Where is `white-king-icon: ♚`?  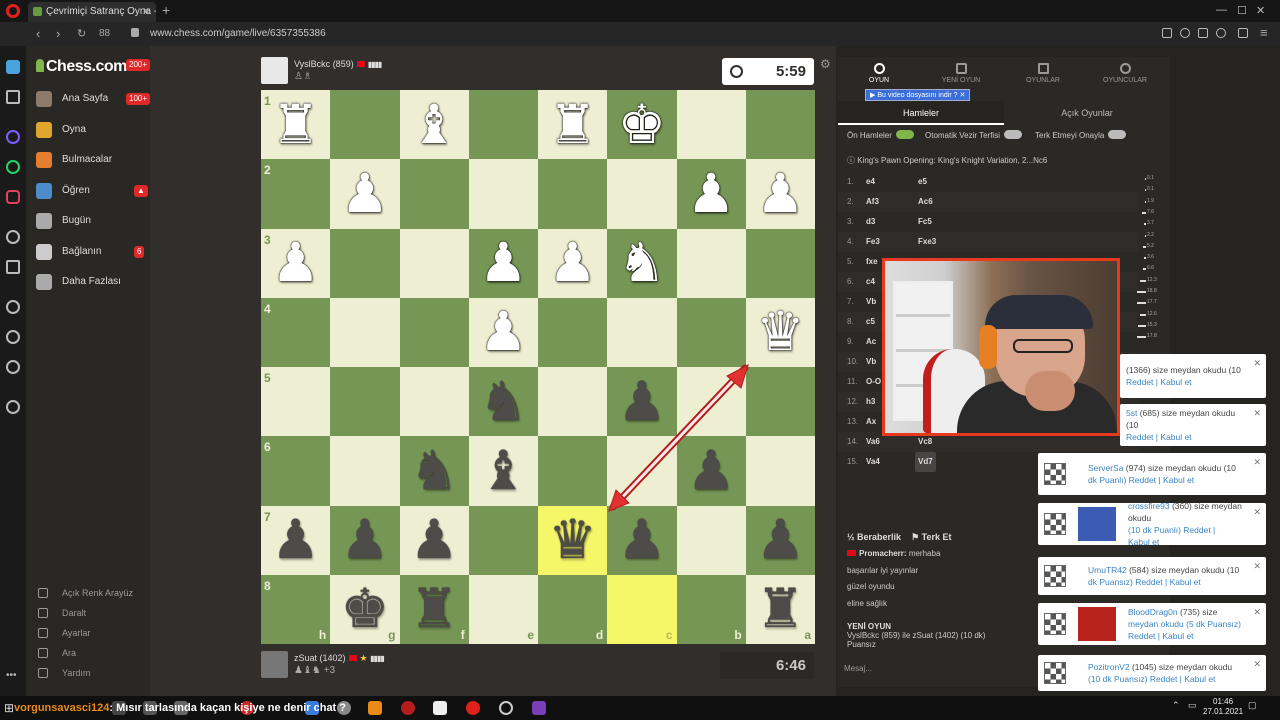
white-king-icon: ♚ is located at coordinates (641, 124).